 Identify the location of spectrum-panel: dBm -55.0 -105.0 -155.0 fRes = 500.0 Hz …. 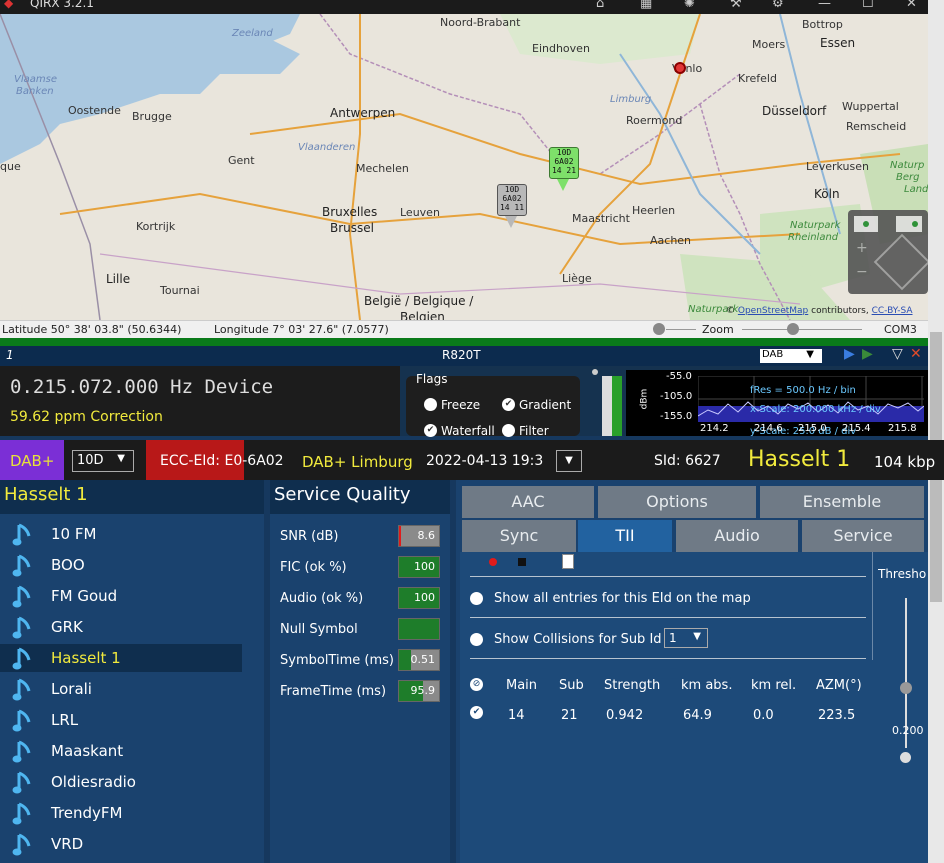
(777, 403).